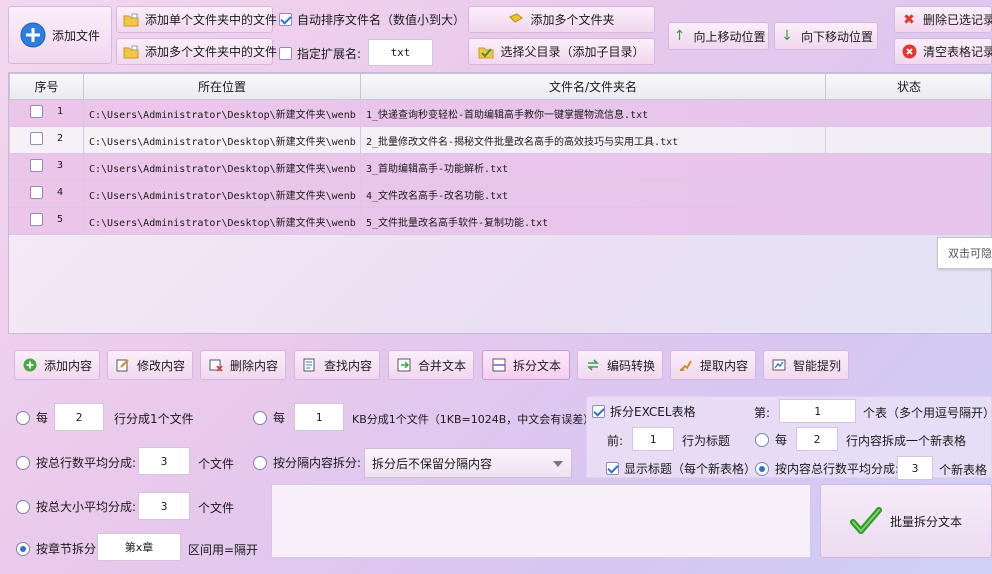 The height and width of the screenshot is (574, 992). What do you see at coordinates (644, 411) in the screenshot?
I see `split-excel-option: 拆分EXCEL表格` at bounding box center [644, 411].